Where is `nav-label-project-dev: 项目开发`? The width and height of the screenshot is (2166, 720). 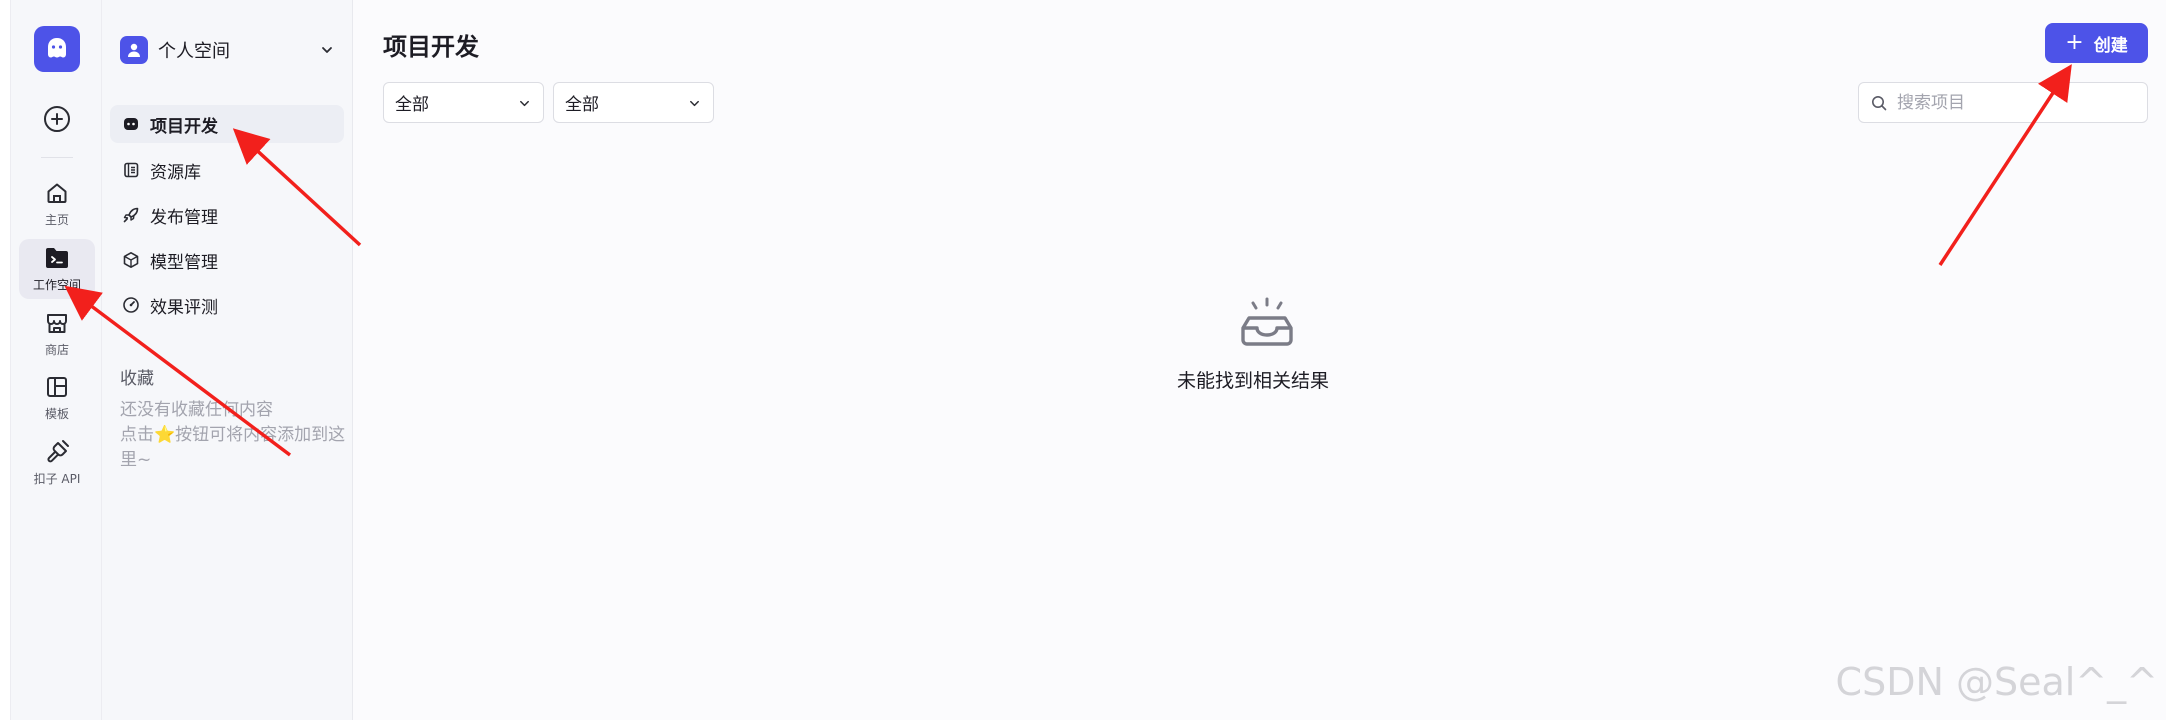 nav-label-project-dev: 项目开发 is located at coordinates (184, 126).